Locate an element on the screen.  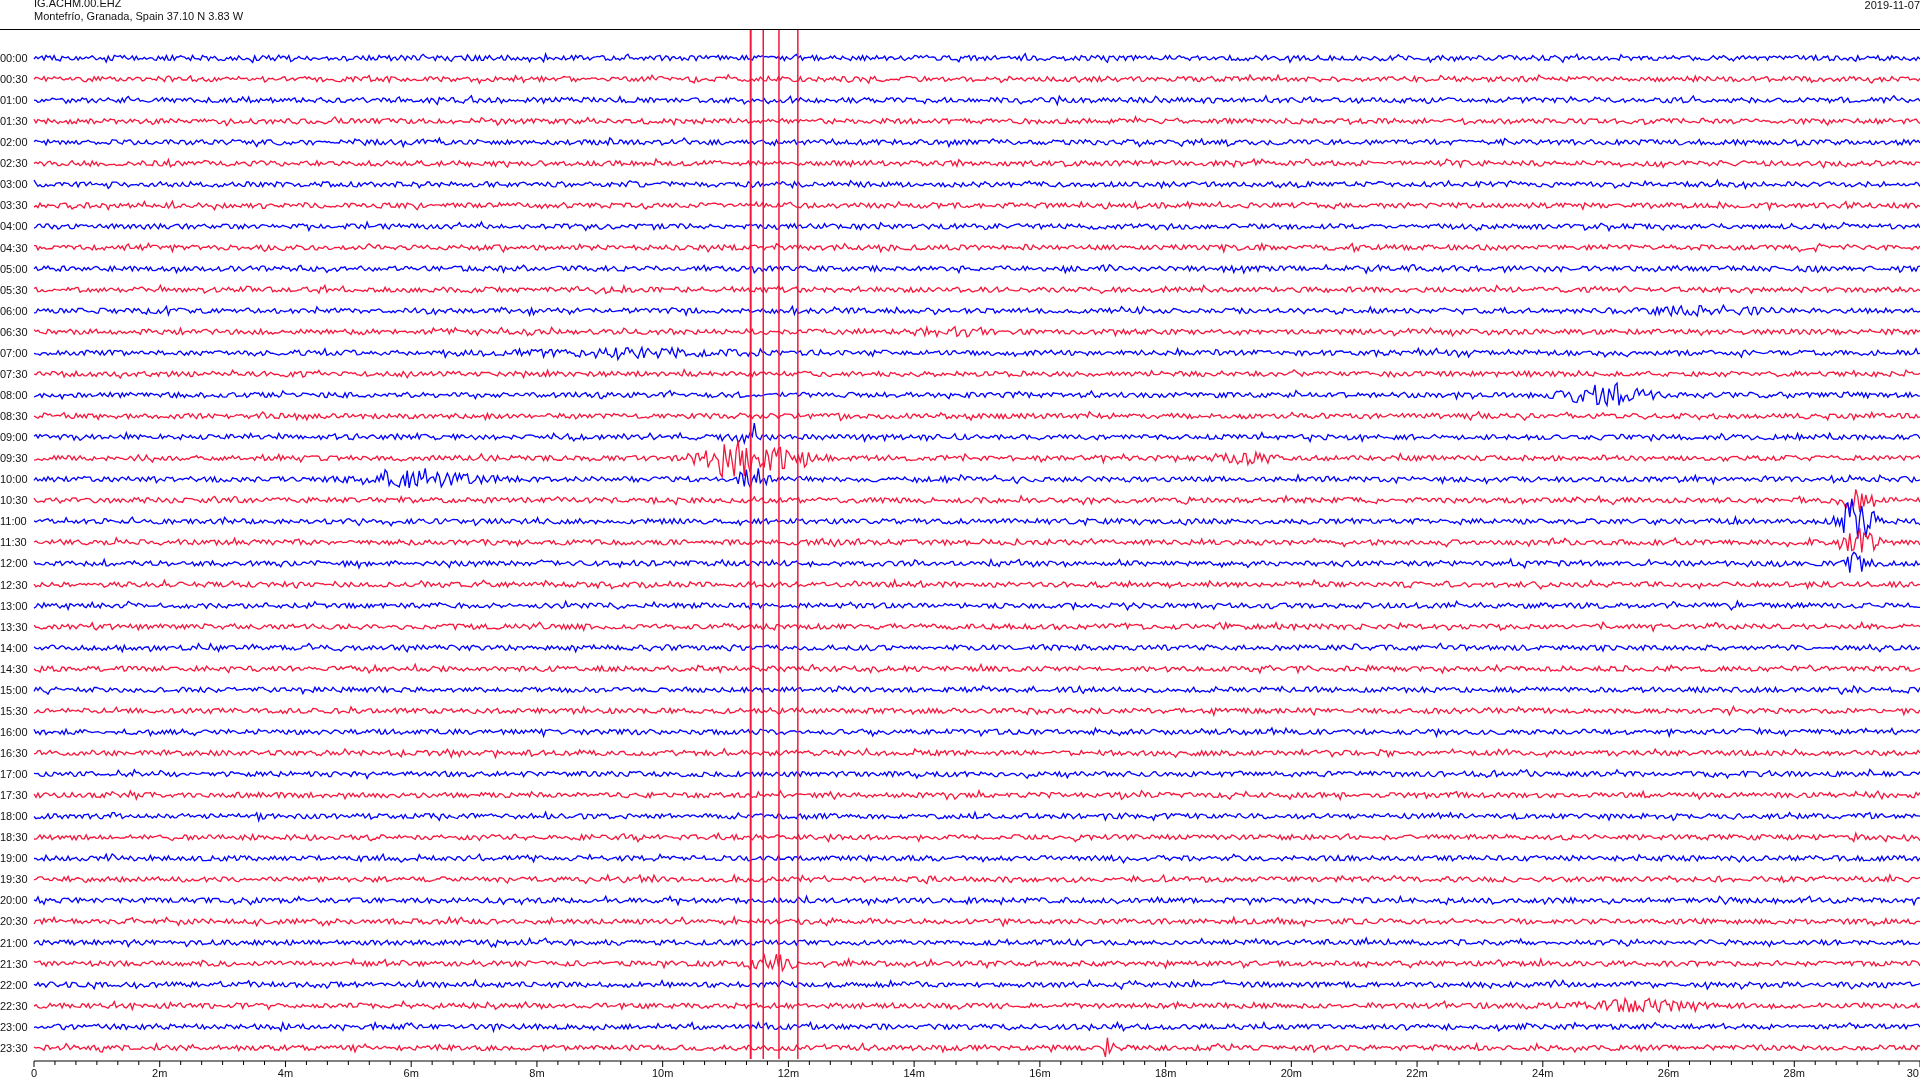
station-code: IG.ACHM.00.EHZ is located at coordinates (78, 5).